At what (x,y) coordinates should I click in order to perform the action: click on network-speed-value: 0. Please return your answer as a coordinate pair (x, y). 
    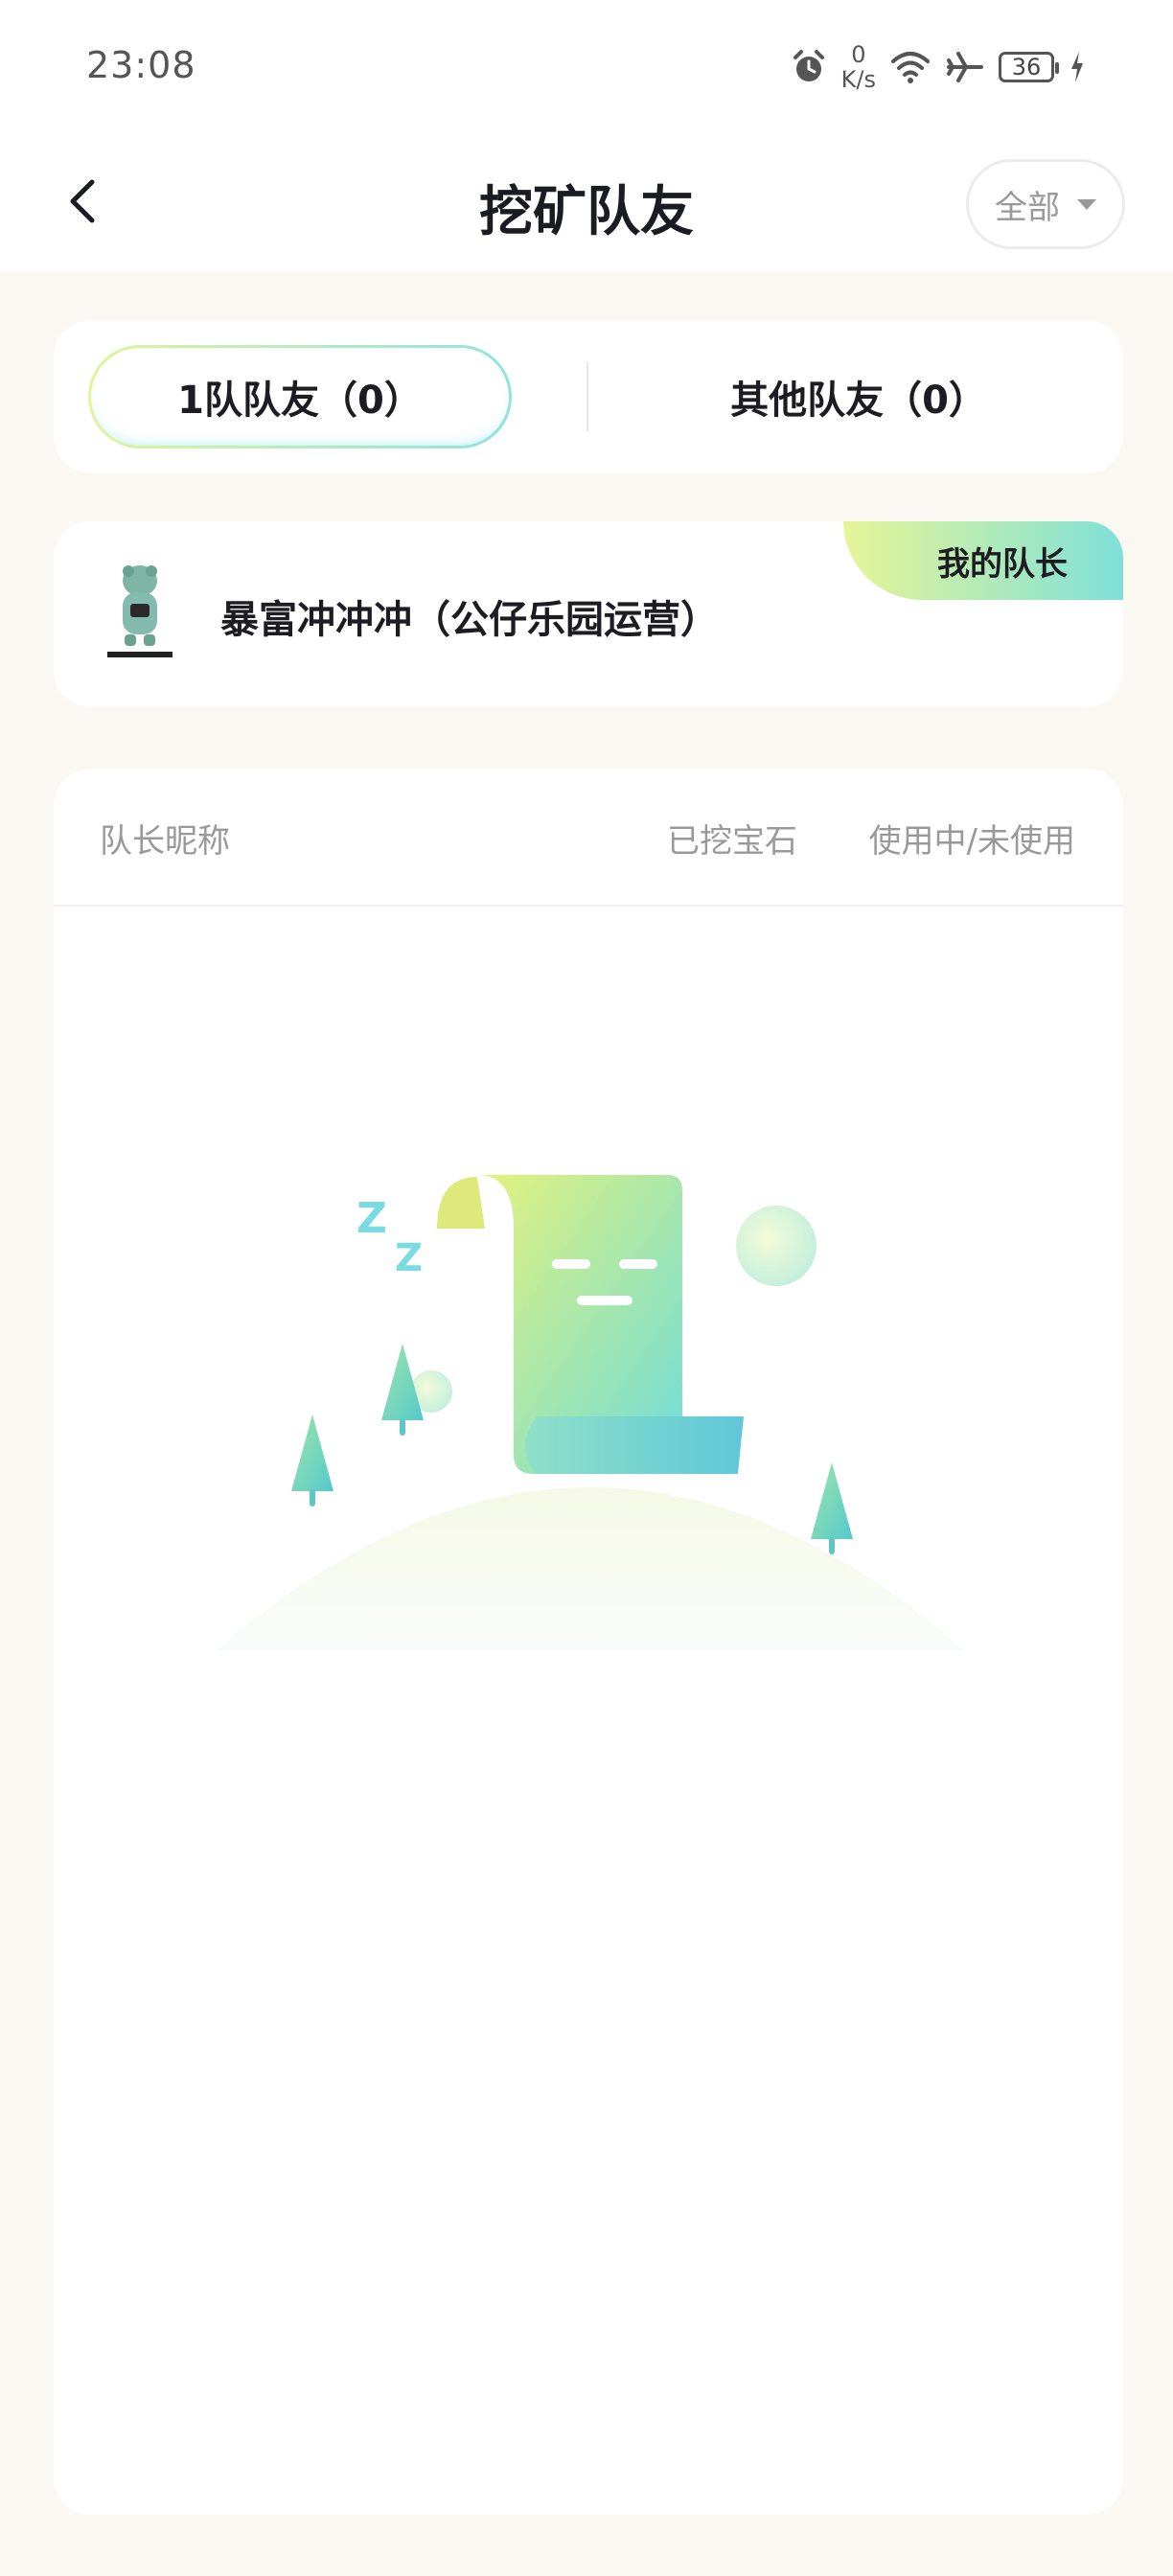
    Looking at the image, I should click on (858, 54).